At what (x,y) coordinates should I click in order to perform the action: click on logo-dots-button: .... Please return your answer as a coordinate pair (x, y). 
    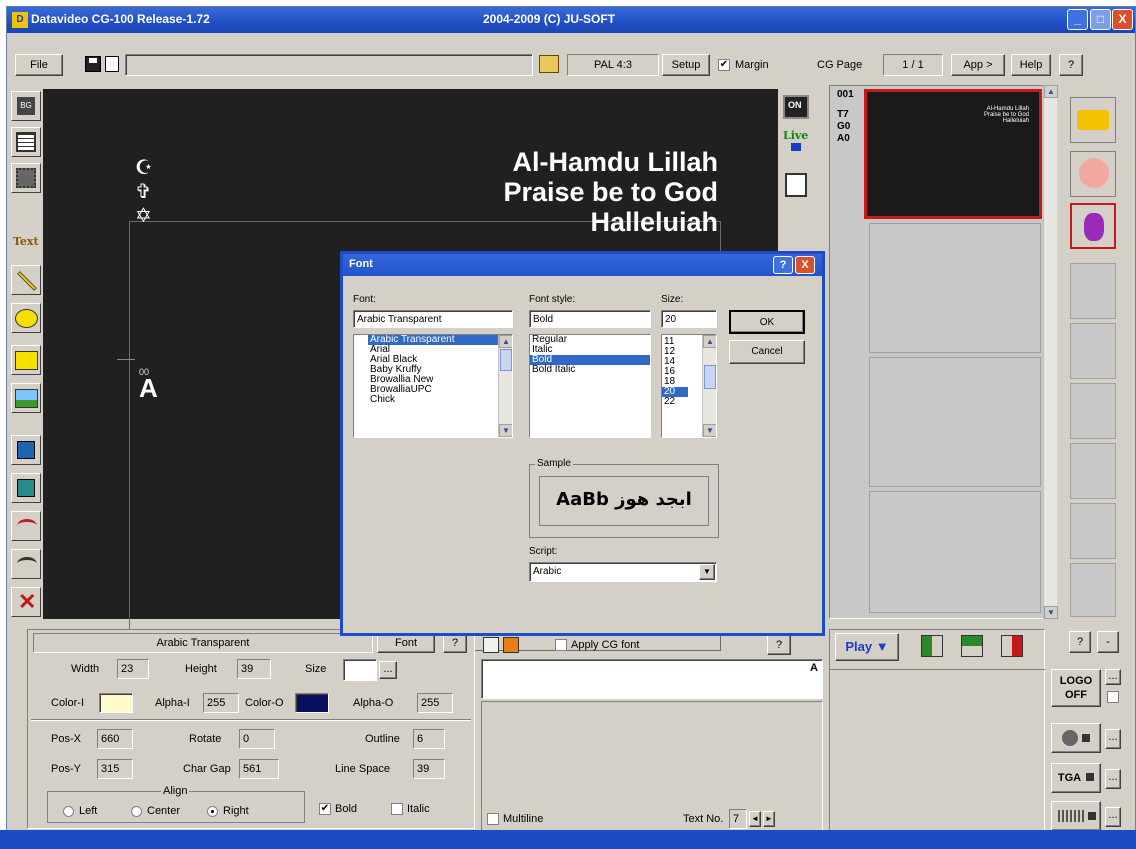
    Looking at the image, I should click on (1113, 677).